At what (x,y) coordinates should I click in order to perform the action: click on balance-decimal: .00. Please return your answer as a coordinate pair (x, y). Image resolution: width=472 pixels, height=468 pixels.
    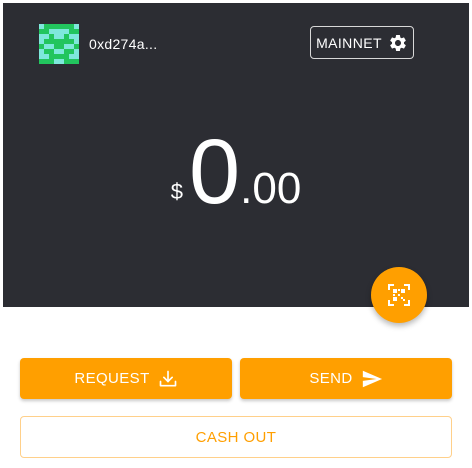
    Looking at the image, I should click on (271, 188).